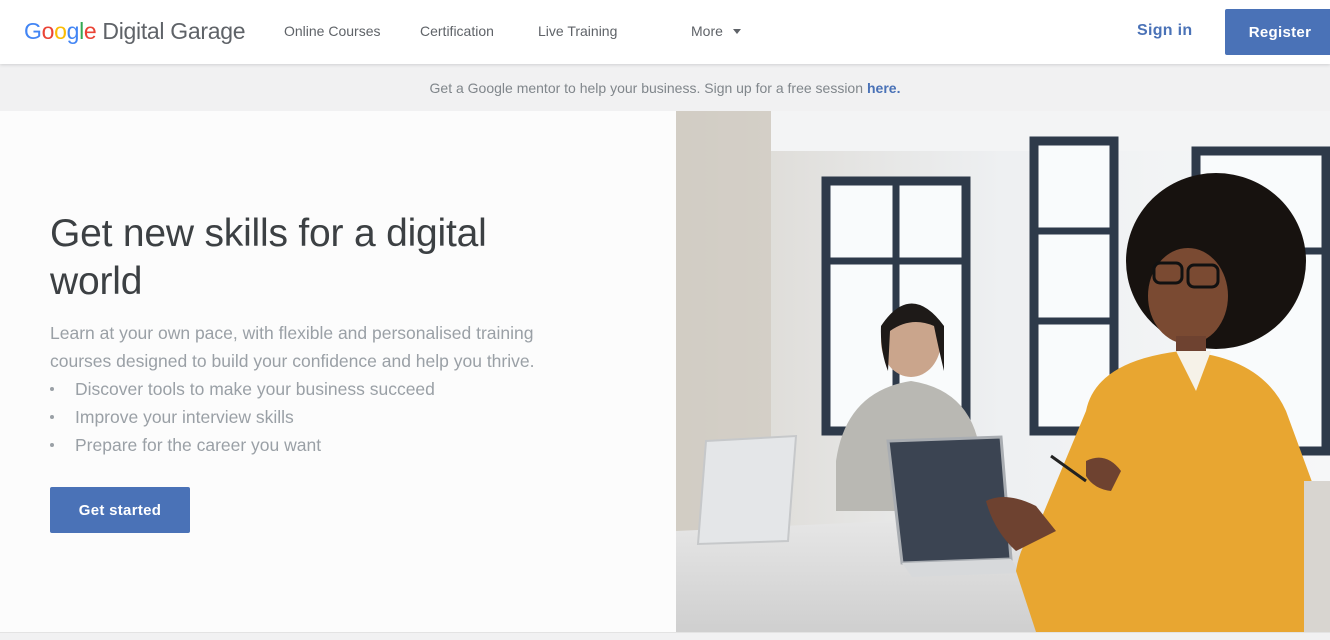 This screenshot has width=1330, height=640. What do you see at coordinates (883, 88) in the screenshot?
I see `banner-link-here: here.` at bounding box center [883, 88].